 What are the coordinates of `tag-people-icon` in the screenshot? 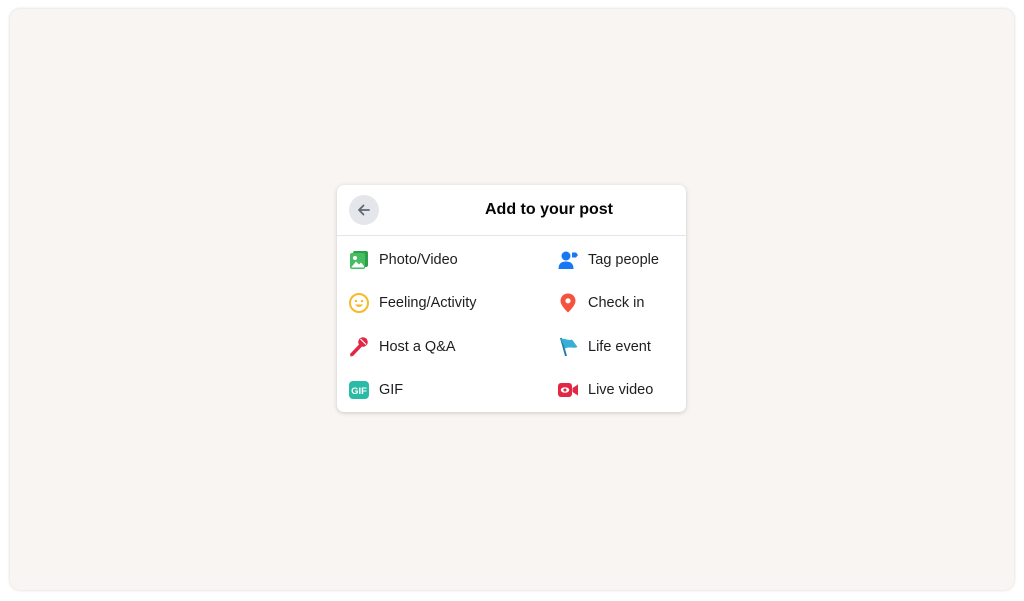 It's located at (568, 260).